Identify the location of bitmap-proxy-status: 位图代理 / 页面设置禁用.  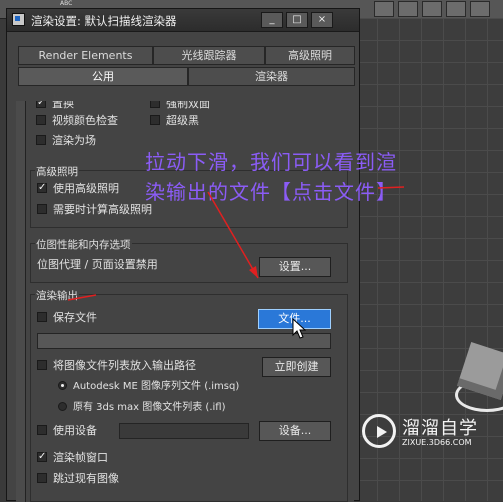
(97, 264).